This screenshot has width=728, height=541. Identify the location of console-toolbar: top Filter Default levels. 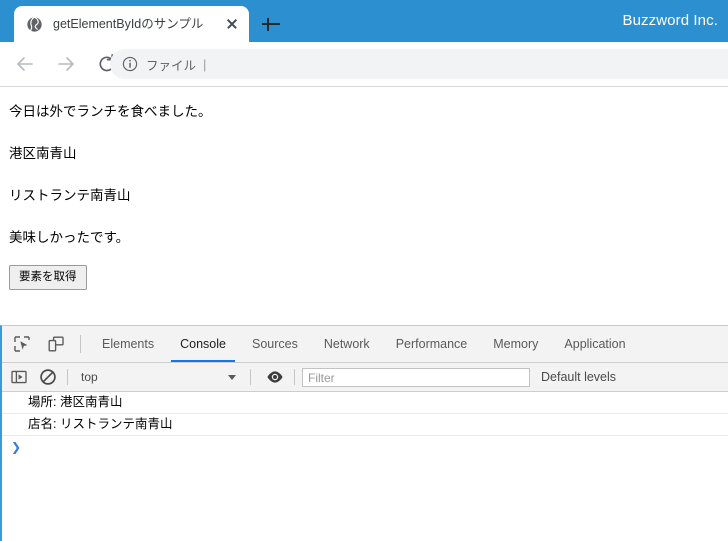
(365, 377).